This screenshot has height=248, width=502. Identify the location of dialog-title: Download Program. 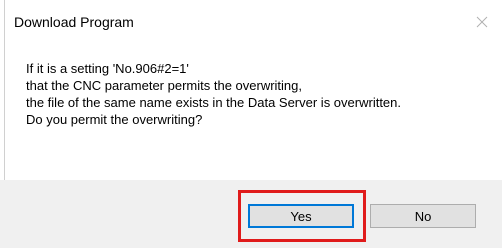
(74, 22).